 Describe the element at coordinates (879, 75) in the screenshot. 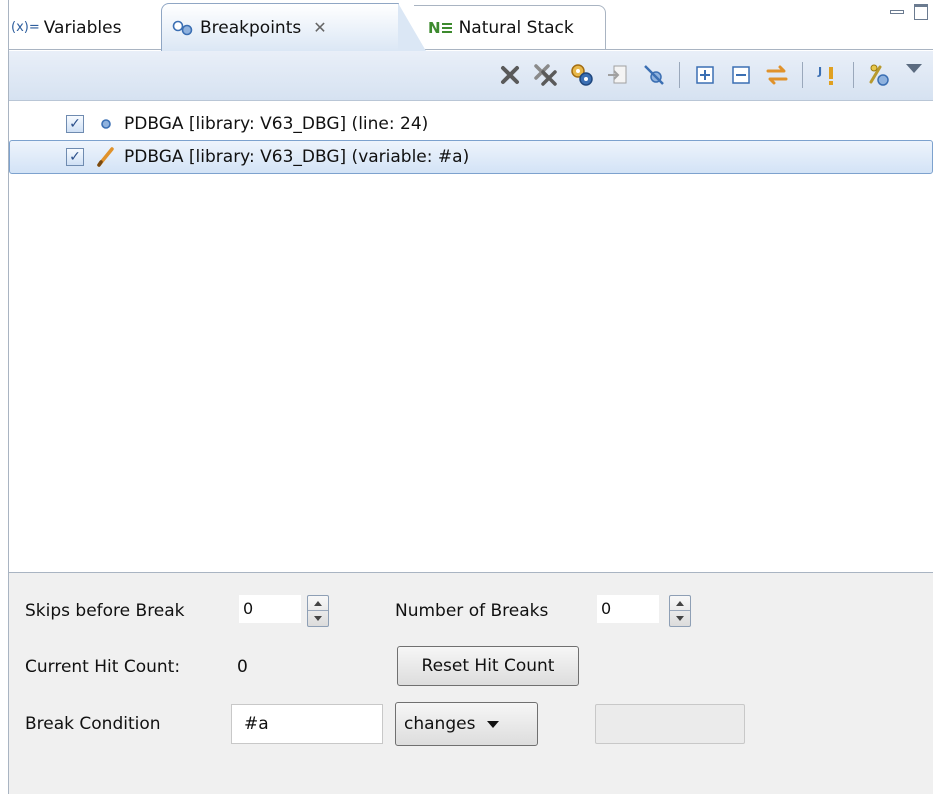

I see `add-breakpoint-icon` at that location.